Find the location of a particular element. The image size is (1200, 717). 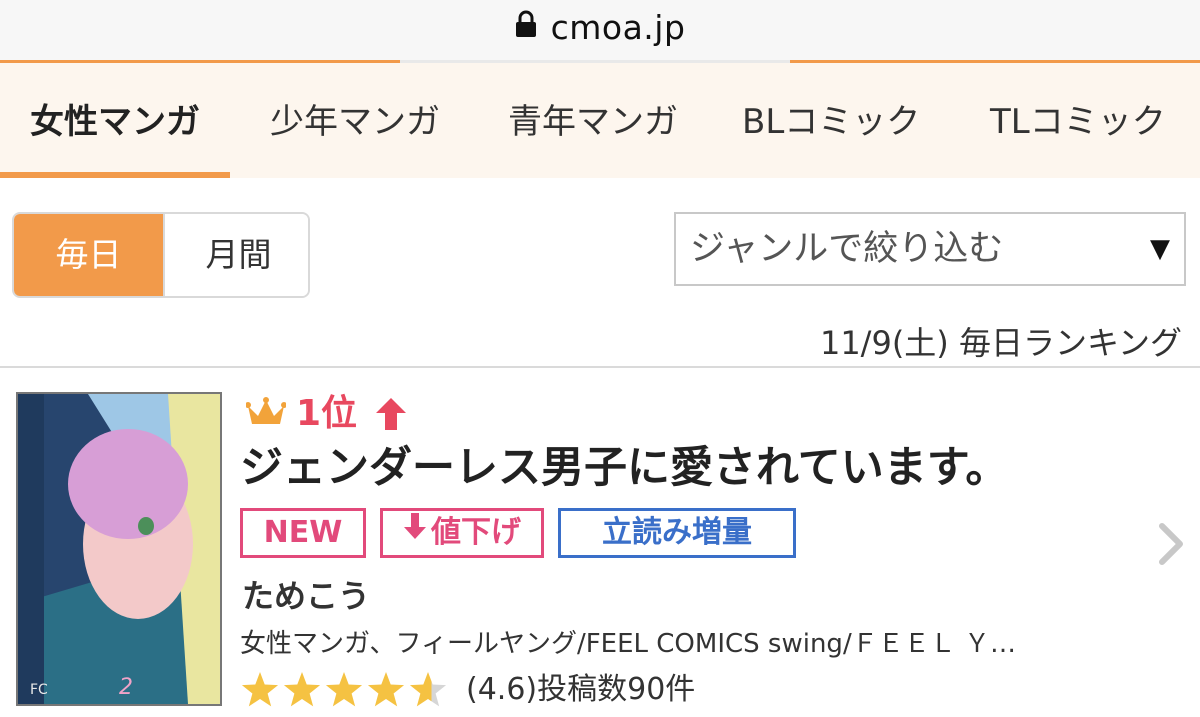

active-tab-indicator is located at coordinates (115, 175).